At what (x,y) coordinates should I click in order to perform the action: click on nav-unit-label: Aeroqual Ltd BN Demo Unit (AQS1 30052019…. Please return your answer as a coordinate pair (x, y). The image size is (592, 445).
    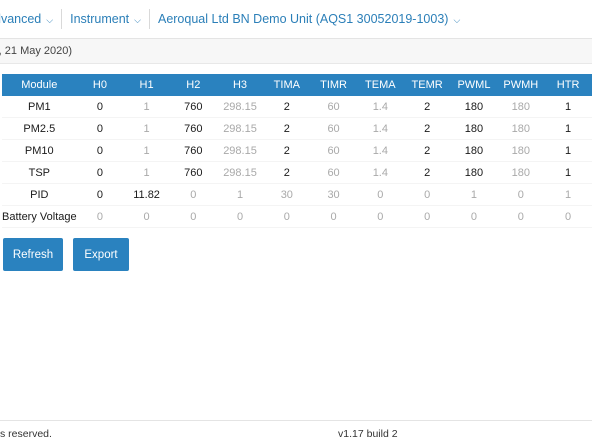
    Looking at the image, I should click on (303, 19).